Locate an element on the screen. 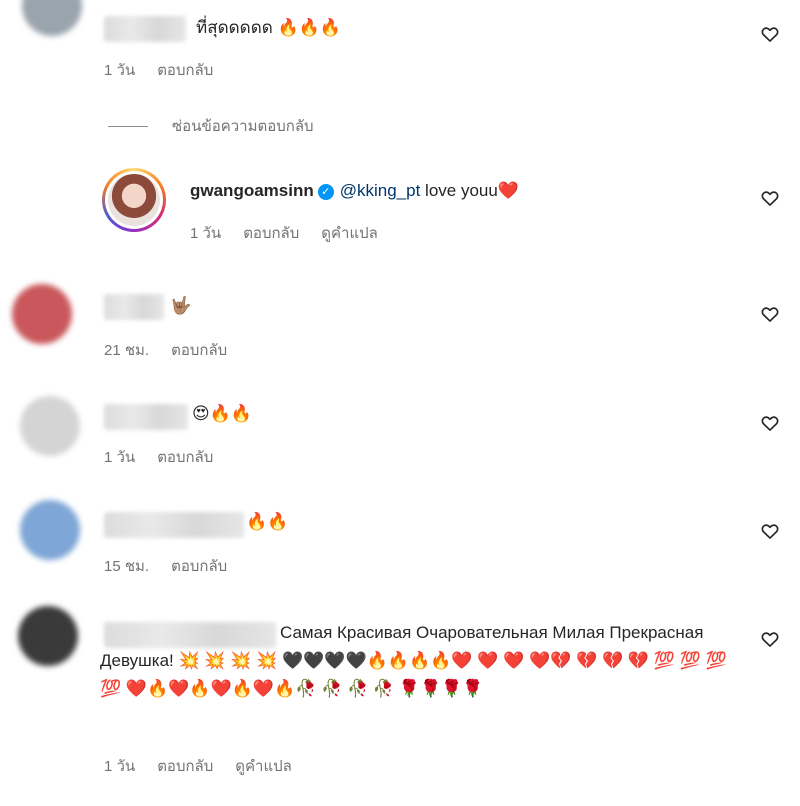  comment-meta: 15 ชม. ตอบกลับ is located at coordinates (165, 566).